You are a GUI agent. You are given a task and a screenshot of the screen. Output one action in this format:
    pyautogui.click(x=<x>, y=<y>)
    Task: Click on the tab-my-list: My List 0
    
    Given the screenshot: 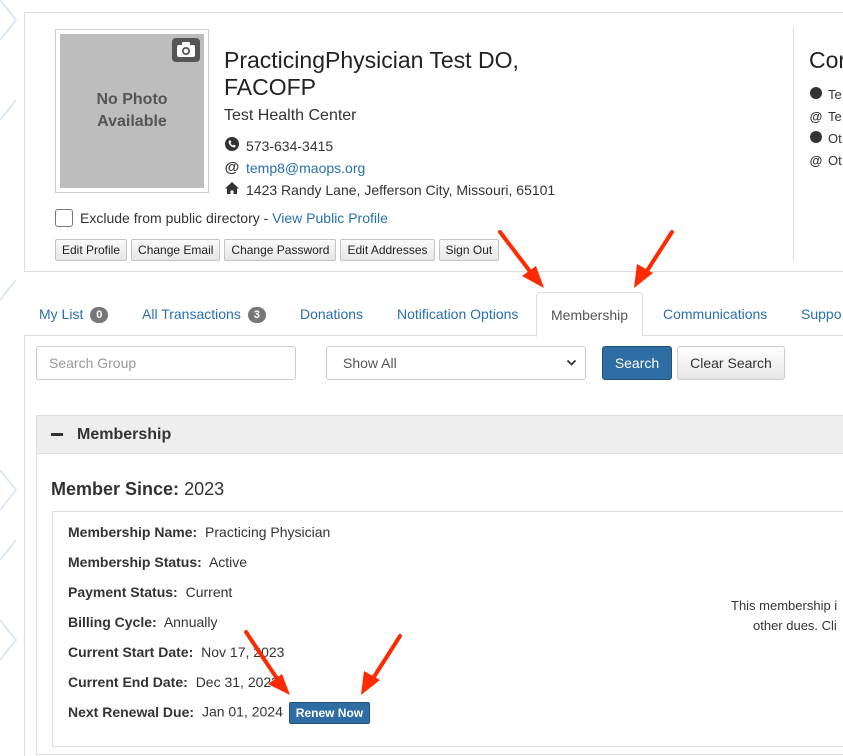 What is the action you would take?
    pyautogui.click(x=74, y=314)
    